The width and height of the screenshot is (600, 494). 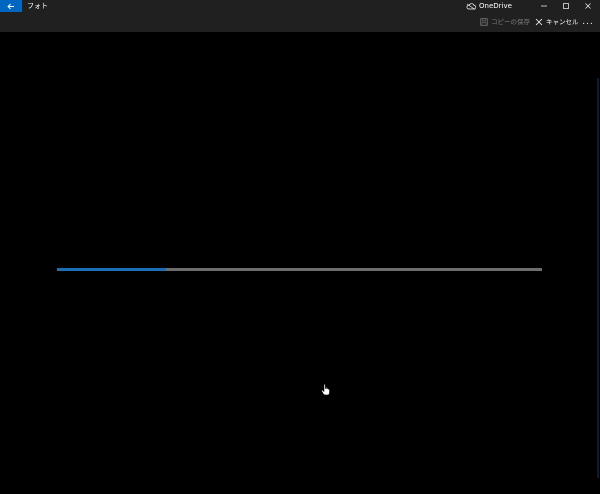 What do you see at coordinates (37, 6) in the screenshot?
I see `app-title: フォト` at bounding box center [37, 6].